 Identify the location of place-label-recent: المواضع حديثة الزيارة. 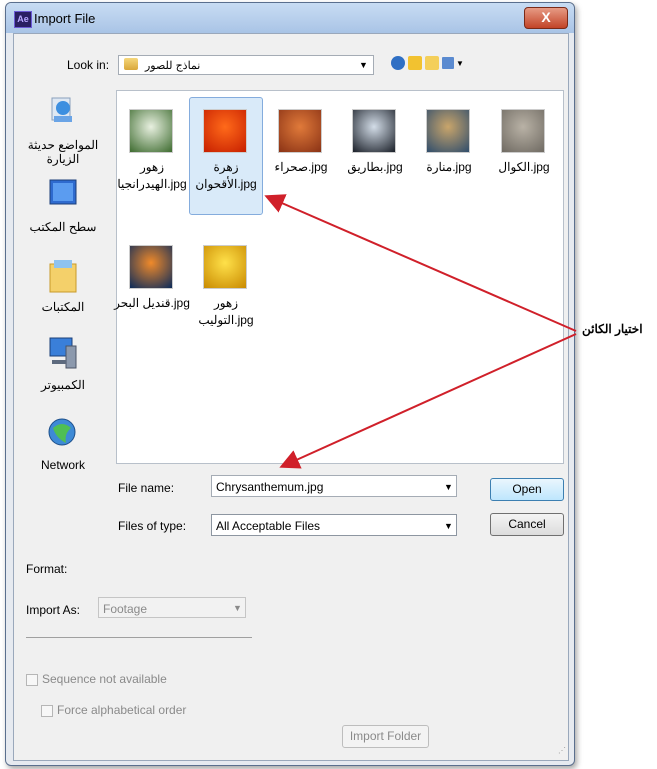
(63, 152).